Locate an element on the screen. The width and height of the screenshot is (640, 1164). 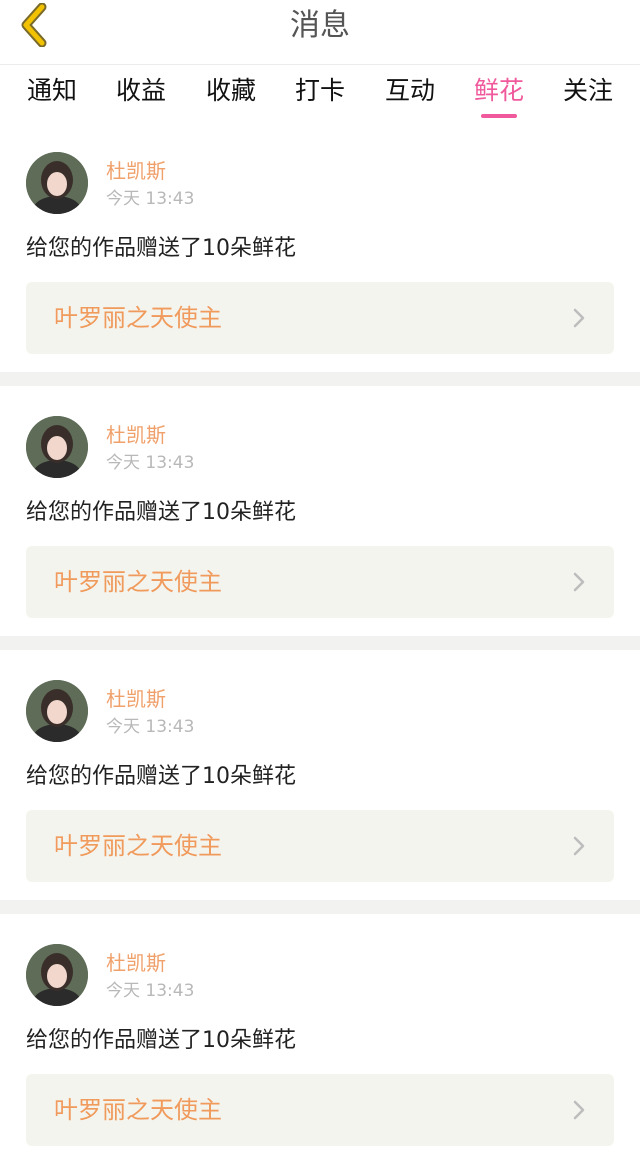
tab-interaction: 互动 is located at coordinates (410, 91).